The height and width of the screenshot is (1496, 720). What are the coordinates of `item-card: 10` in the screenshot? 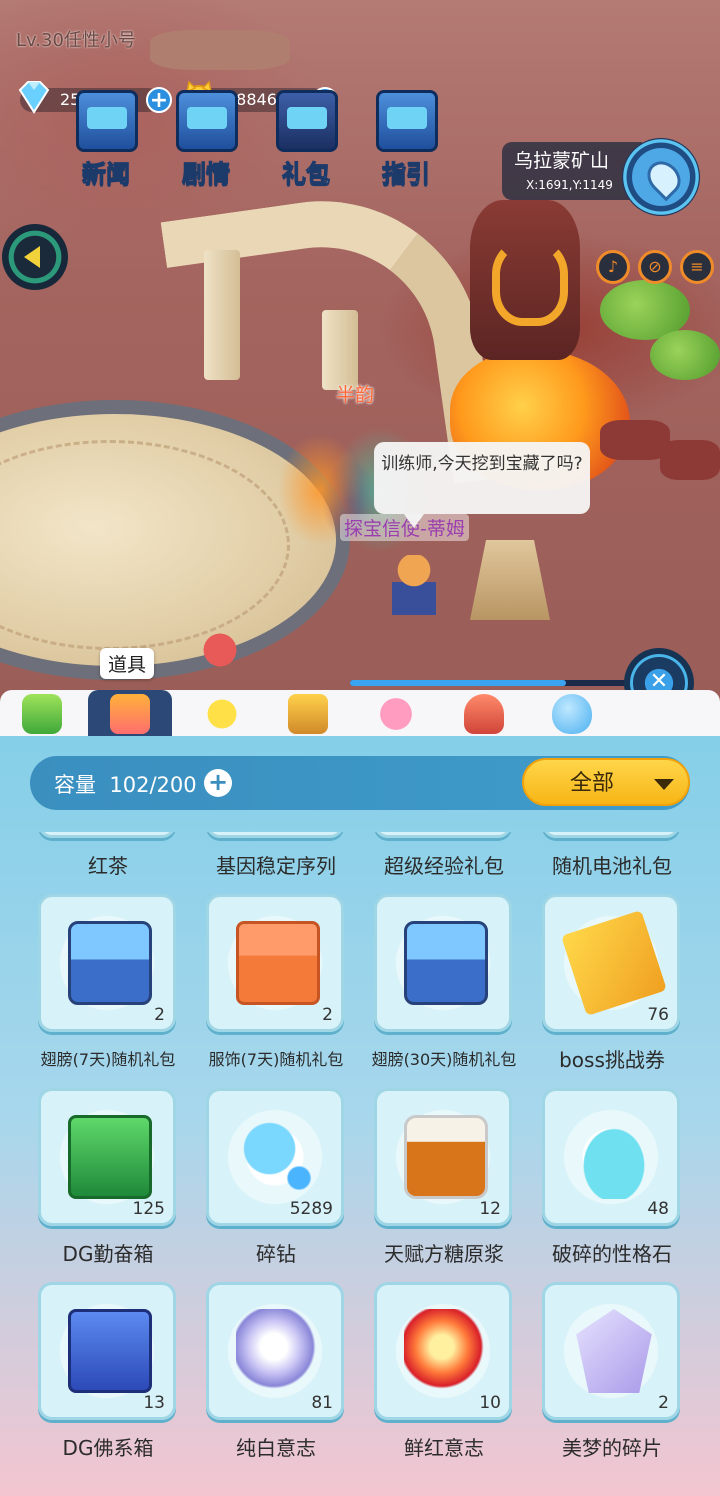 It's located at (443, 1351).